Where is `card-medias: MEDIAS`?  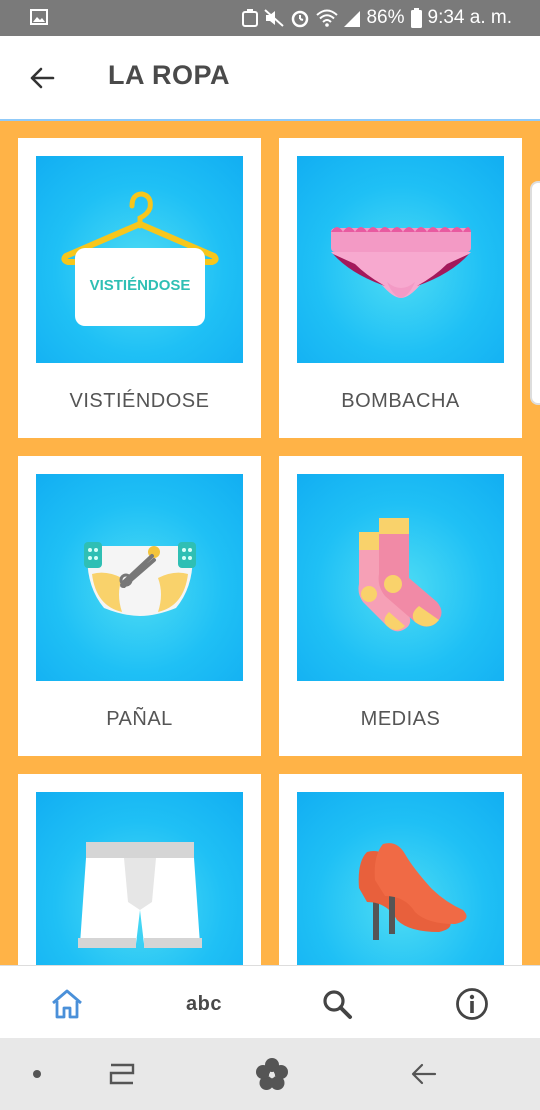 card-medias: MEDIAS is located at coordinates (400, 606).